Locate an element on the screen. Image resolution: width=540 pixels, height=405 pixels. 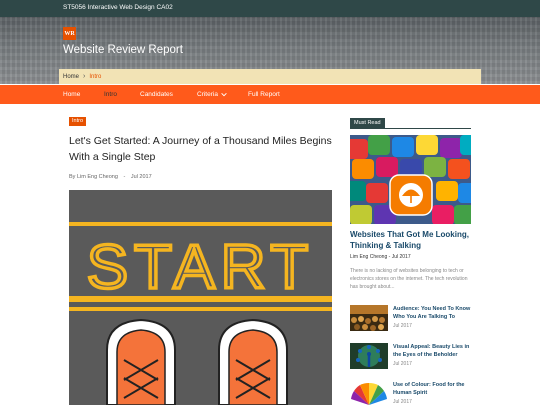
feature-post-meta: Lim Eng Cheong - Jul 2017 is located at coordinates (380, 257).